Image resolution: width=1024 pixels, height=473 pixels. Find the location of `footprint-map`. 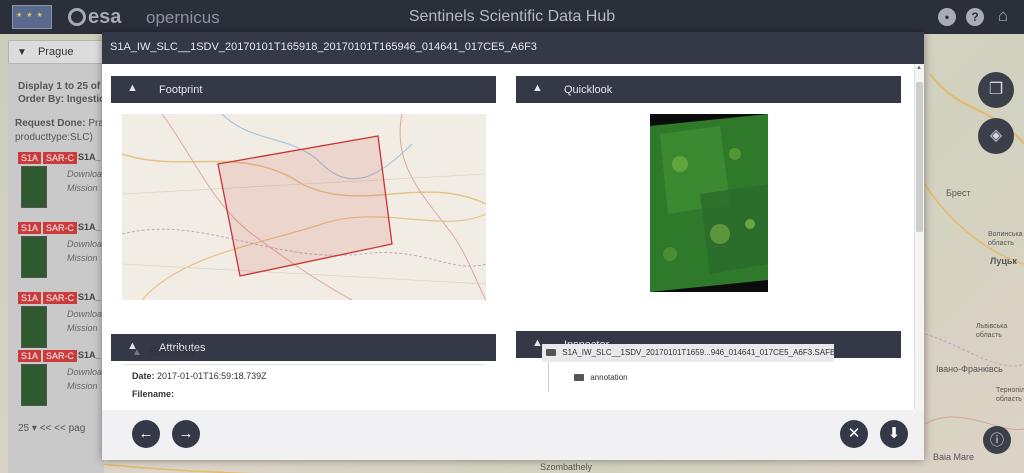

footprint-map is located at coordinates (304, 207).